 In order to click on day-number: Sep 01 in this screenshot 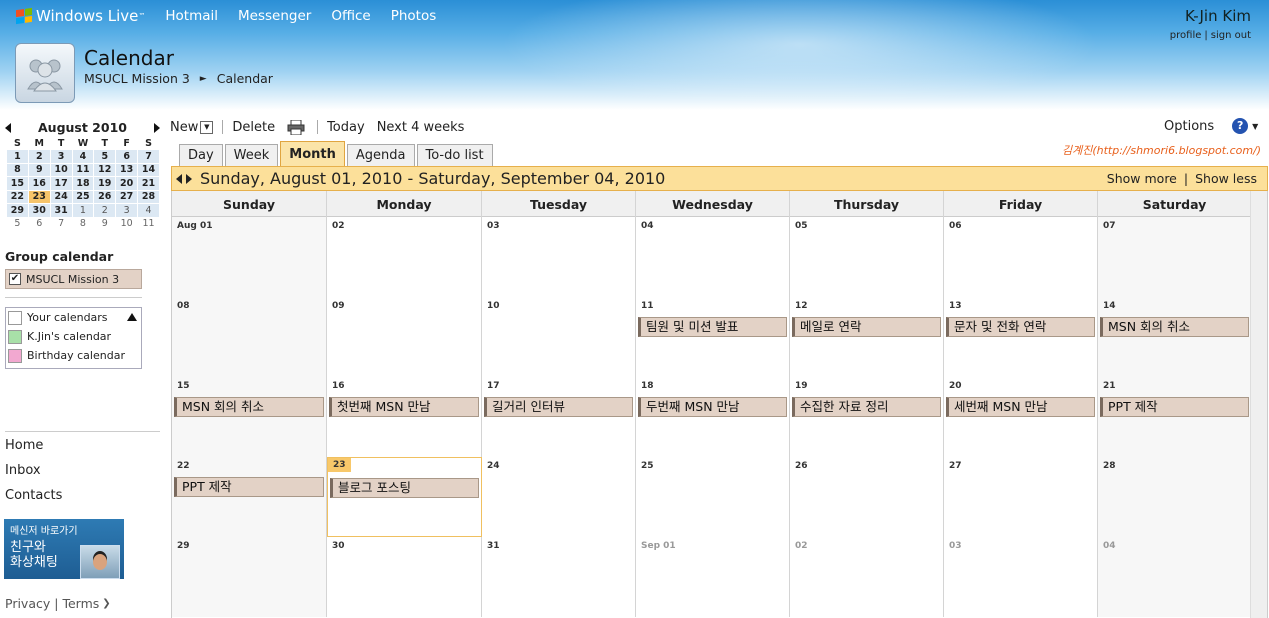, I will do `click(658, 546)`.